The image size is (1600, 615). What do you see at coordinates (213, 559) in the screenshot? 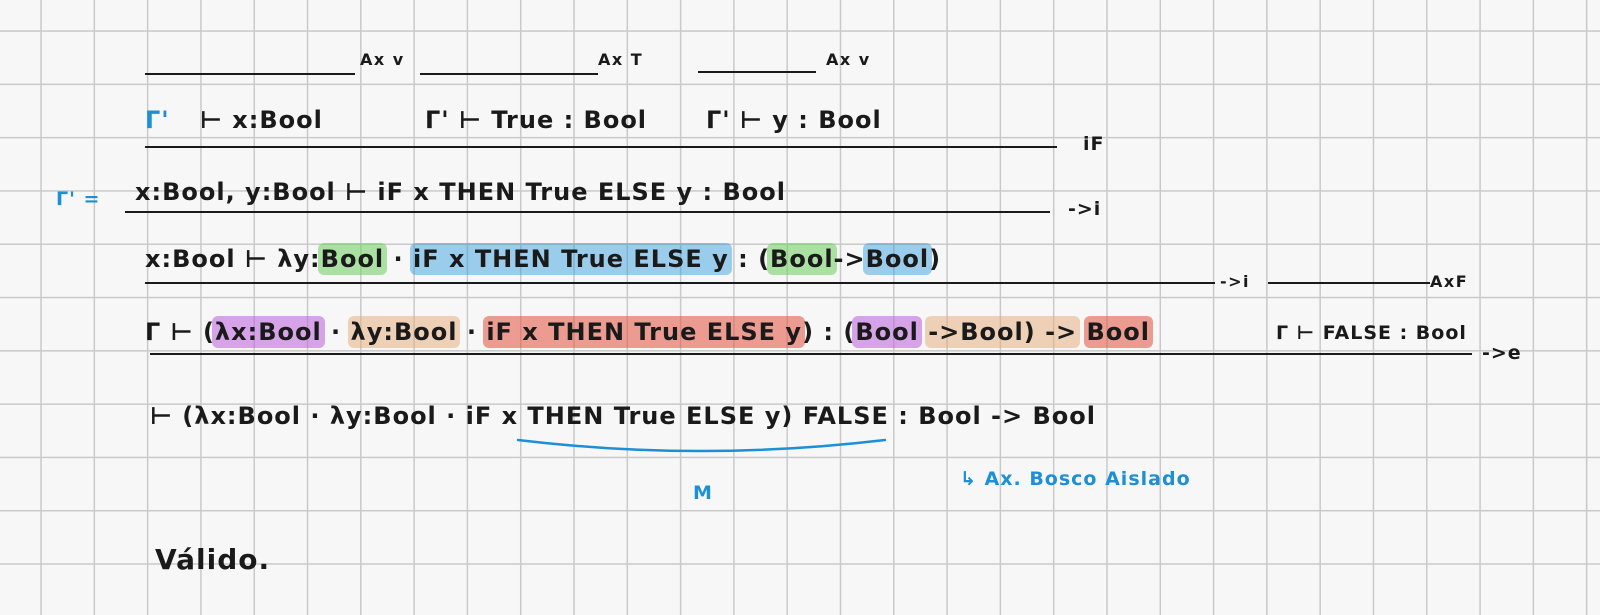
I see `verdict-valido: Válido.` at bounding box center [213, 559].